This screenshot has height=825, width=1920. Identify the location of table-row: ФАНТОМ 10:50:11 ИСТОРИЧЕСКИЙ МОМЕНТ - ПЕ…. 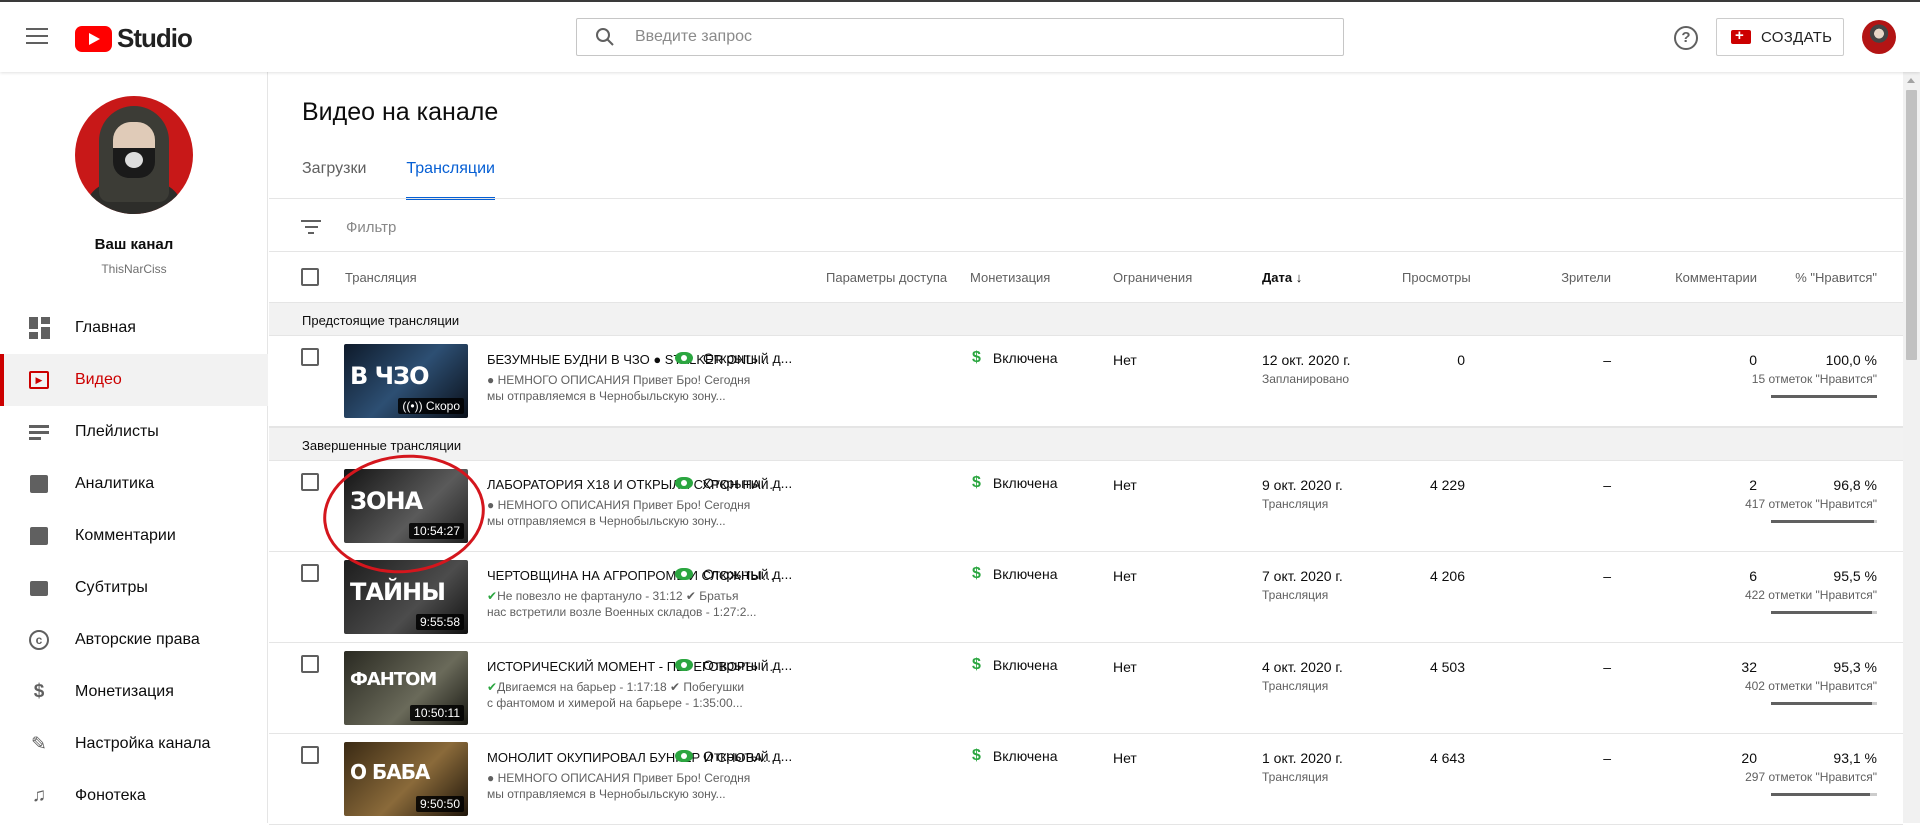
(1086, 688).